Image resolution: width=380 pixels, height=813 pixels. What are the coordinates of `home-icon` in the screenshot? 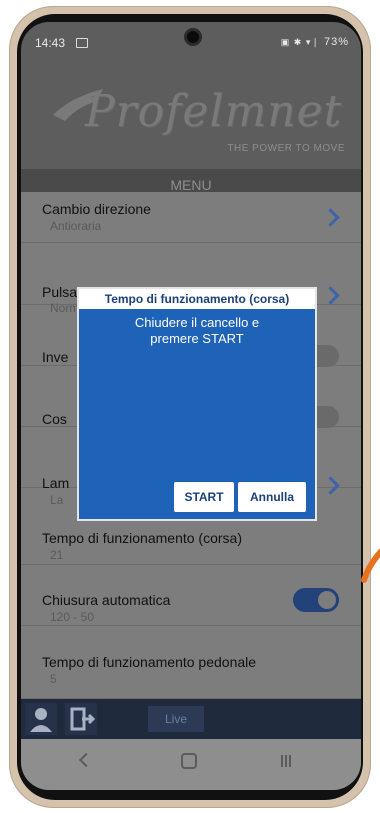 It's located at (189, 761).